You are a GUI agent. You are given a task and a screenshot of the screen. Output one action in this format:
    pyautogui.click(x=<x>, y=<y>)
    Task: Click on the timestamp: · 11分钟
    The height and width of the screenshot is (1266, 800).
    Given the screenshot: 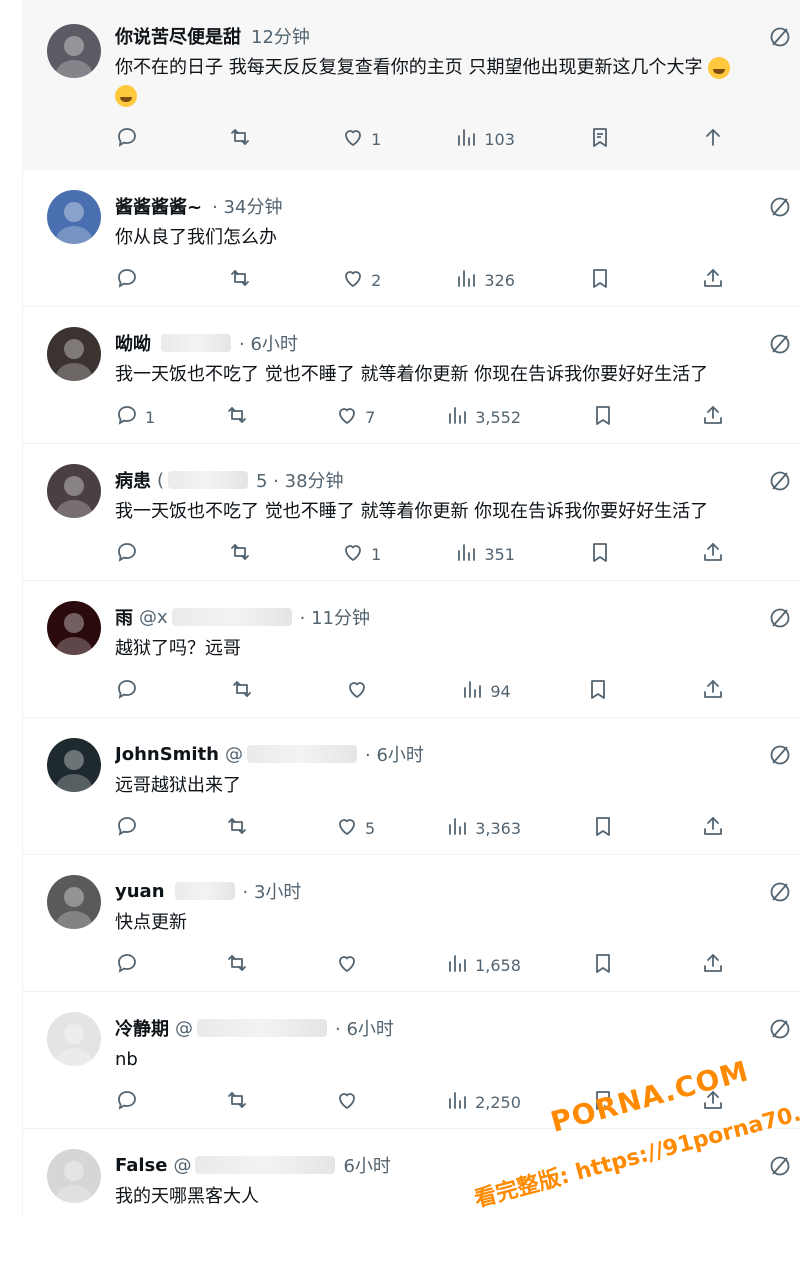 What is the action you would take?
    pyautogui.click(x=335, y=617)
    